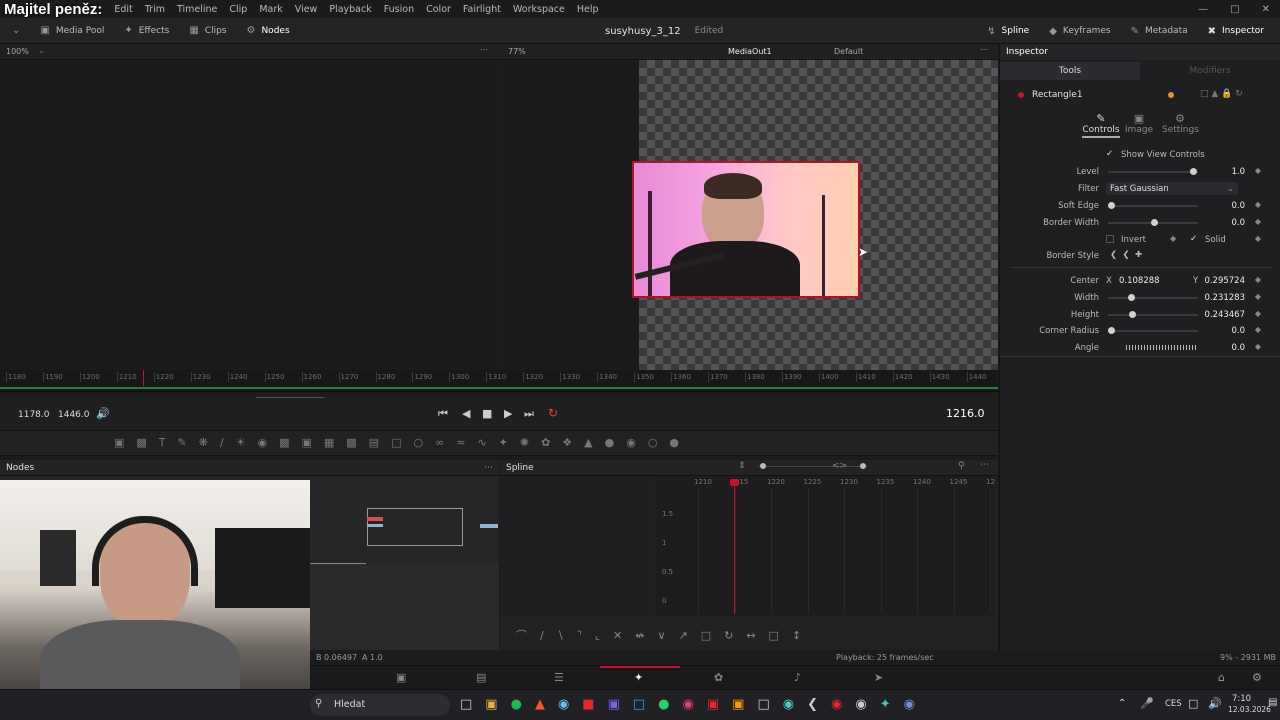 The image size is (1280, 720). What do you see at coordinates (517, 51) in the screenshot?
I see `viewer-zoom: 77%` at bounding box center [517, 51].